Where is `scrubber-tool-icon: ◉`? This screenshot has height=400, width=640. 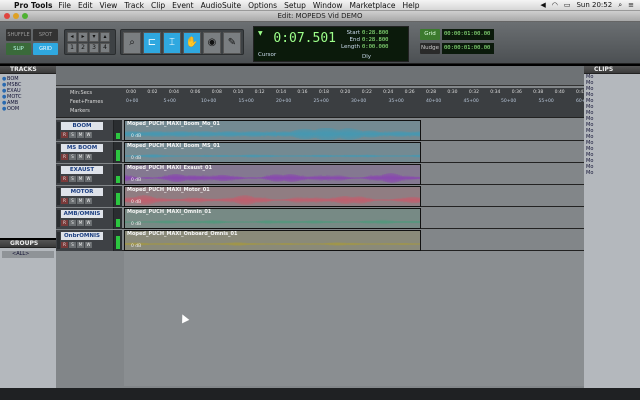 scrubber-tool-icon: ◉ is located at coordinates (212, 43).